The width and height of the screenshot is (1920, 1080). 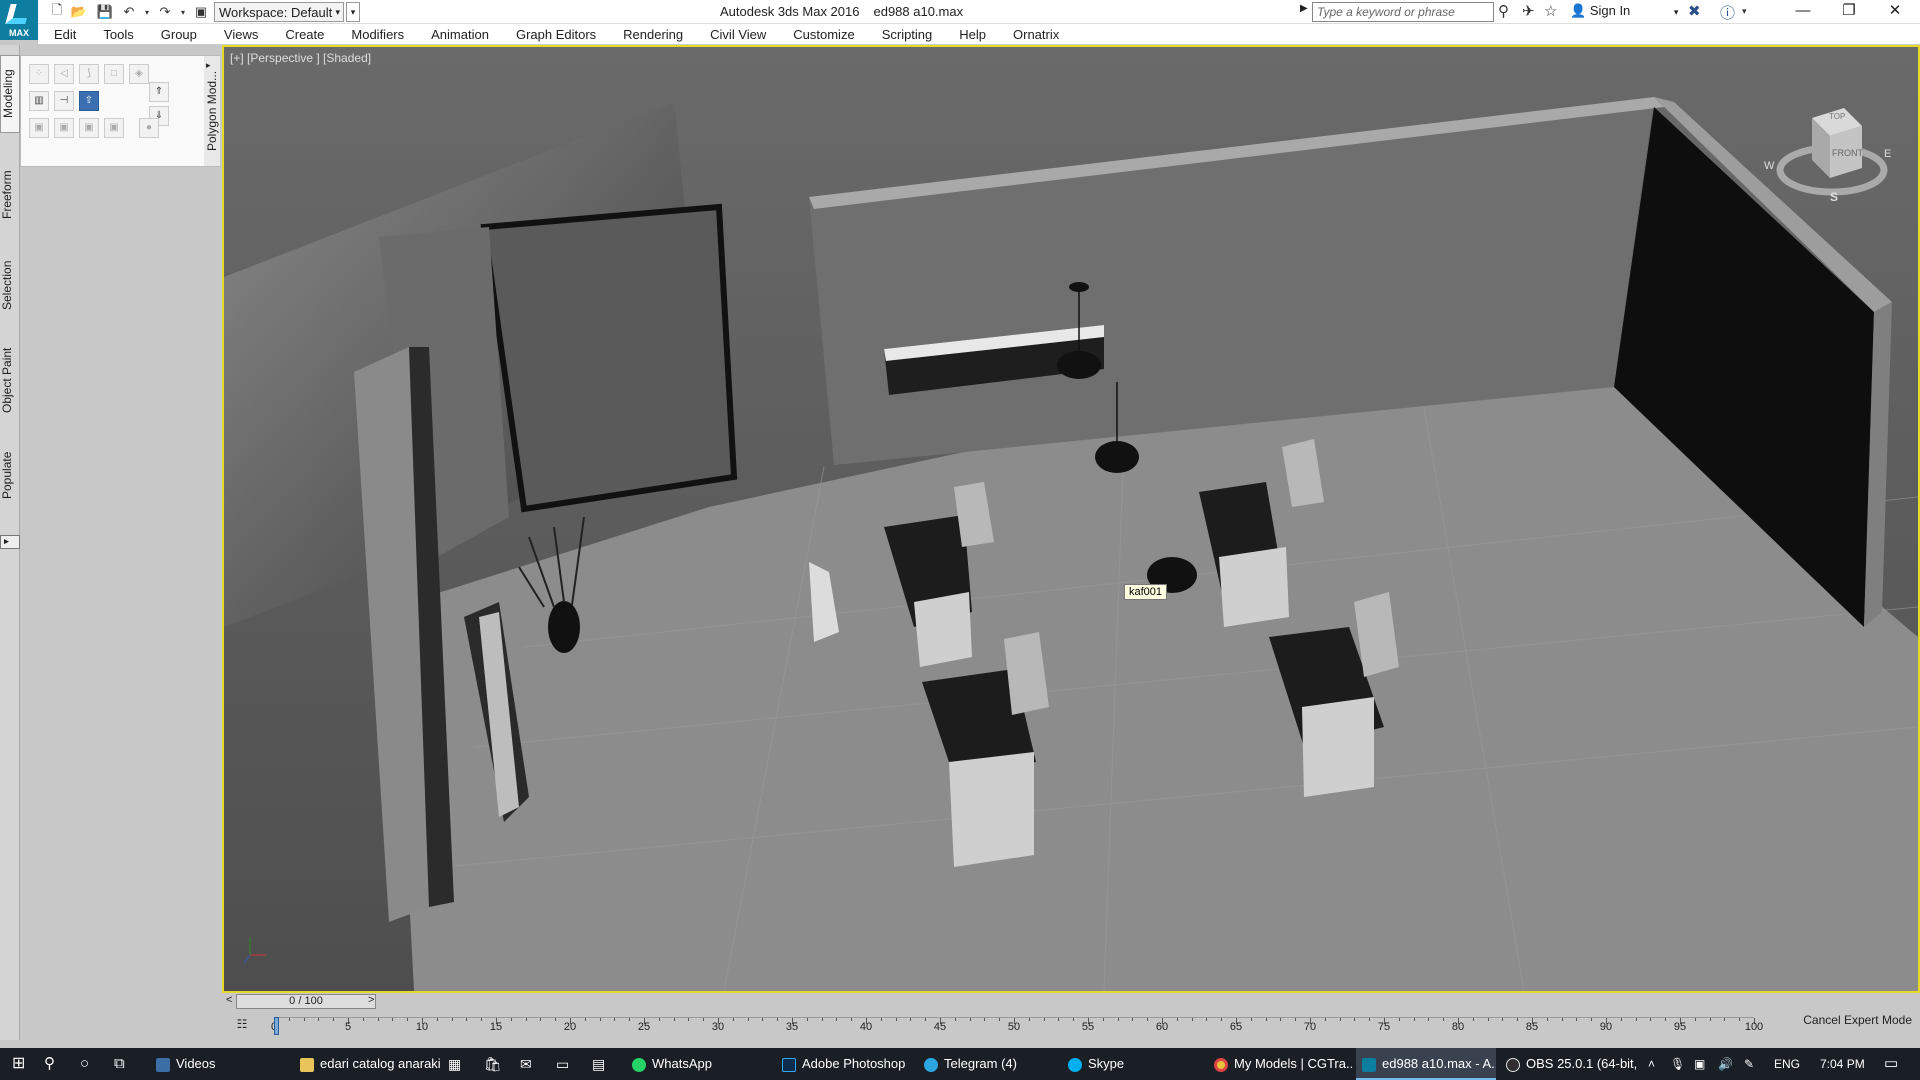 What do you see at coordinates (1403, 12) in the screenshot?
I see `search-input: Type a keyword or phrase` at bounding box center [1403, 12].